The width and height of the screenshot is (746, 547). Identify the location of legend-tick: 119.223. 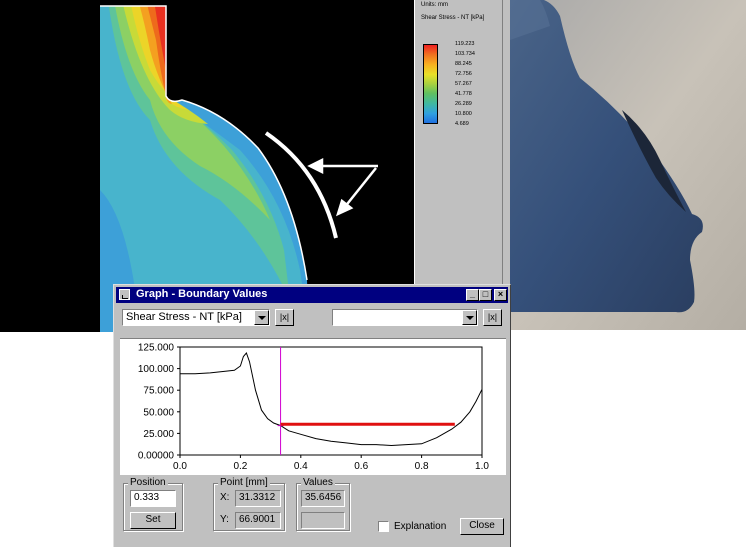
(465, 44).